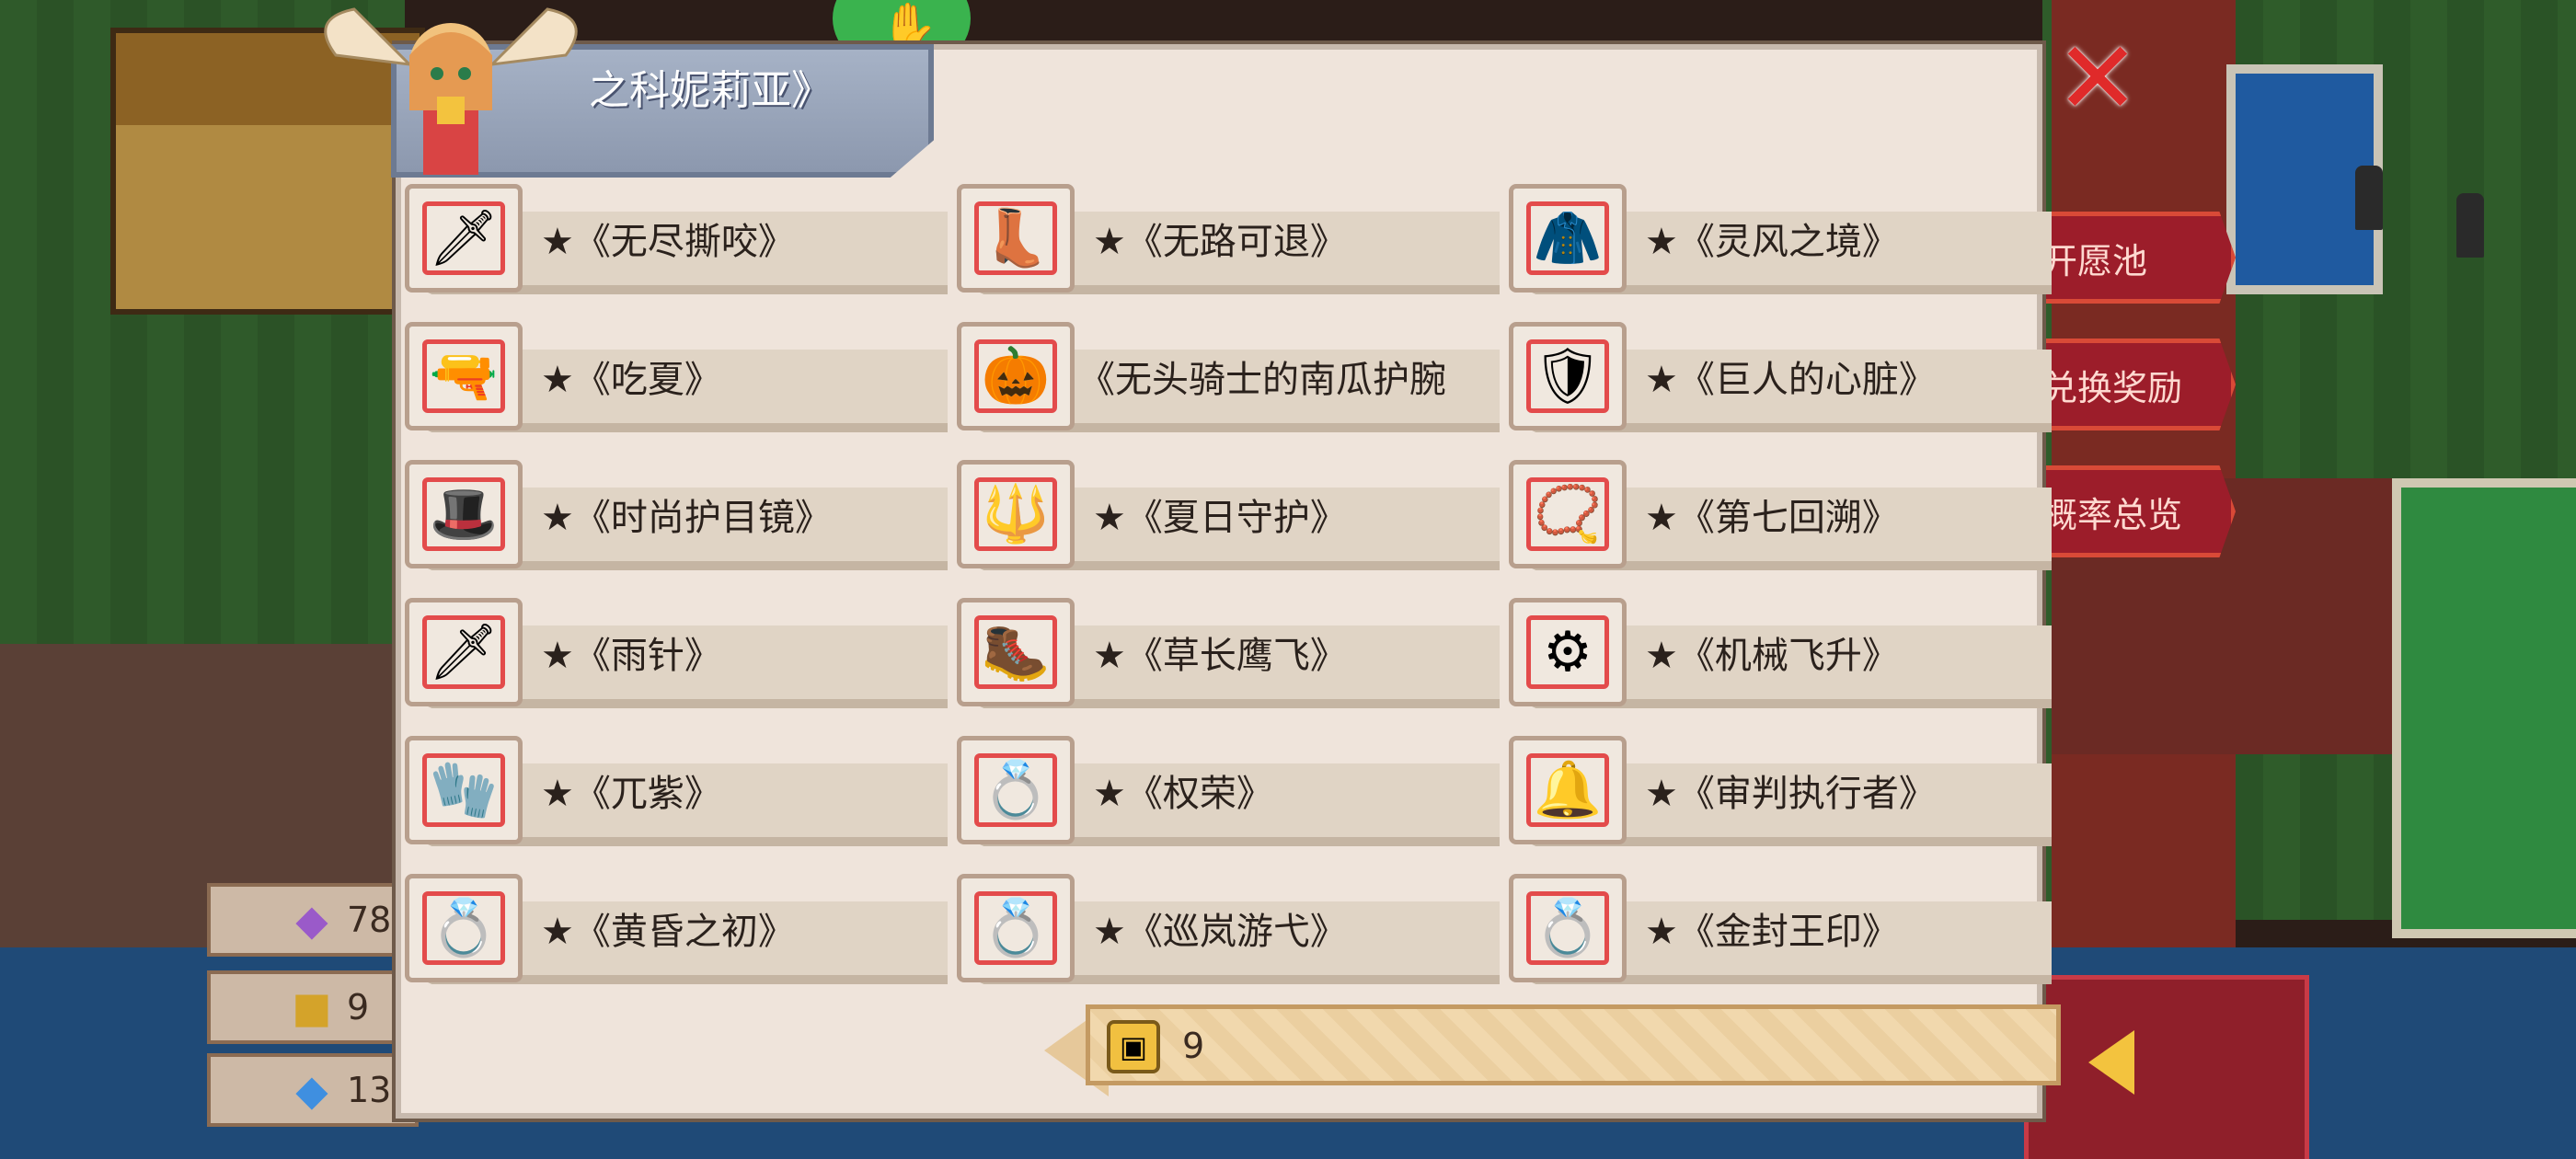 This screenshot has width=2576, height=1159. I want to click on item-name: ★《黄昏之初》, so click(668, 932).